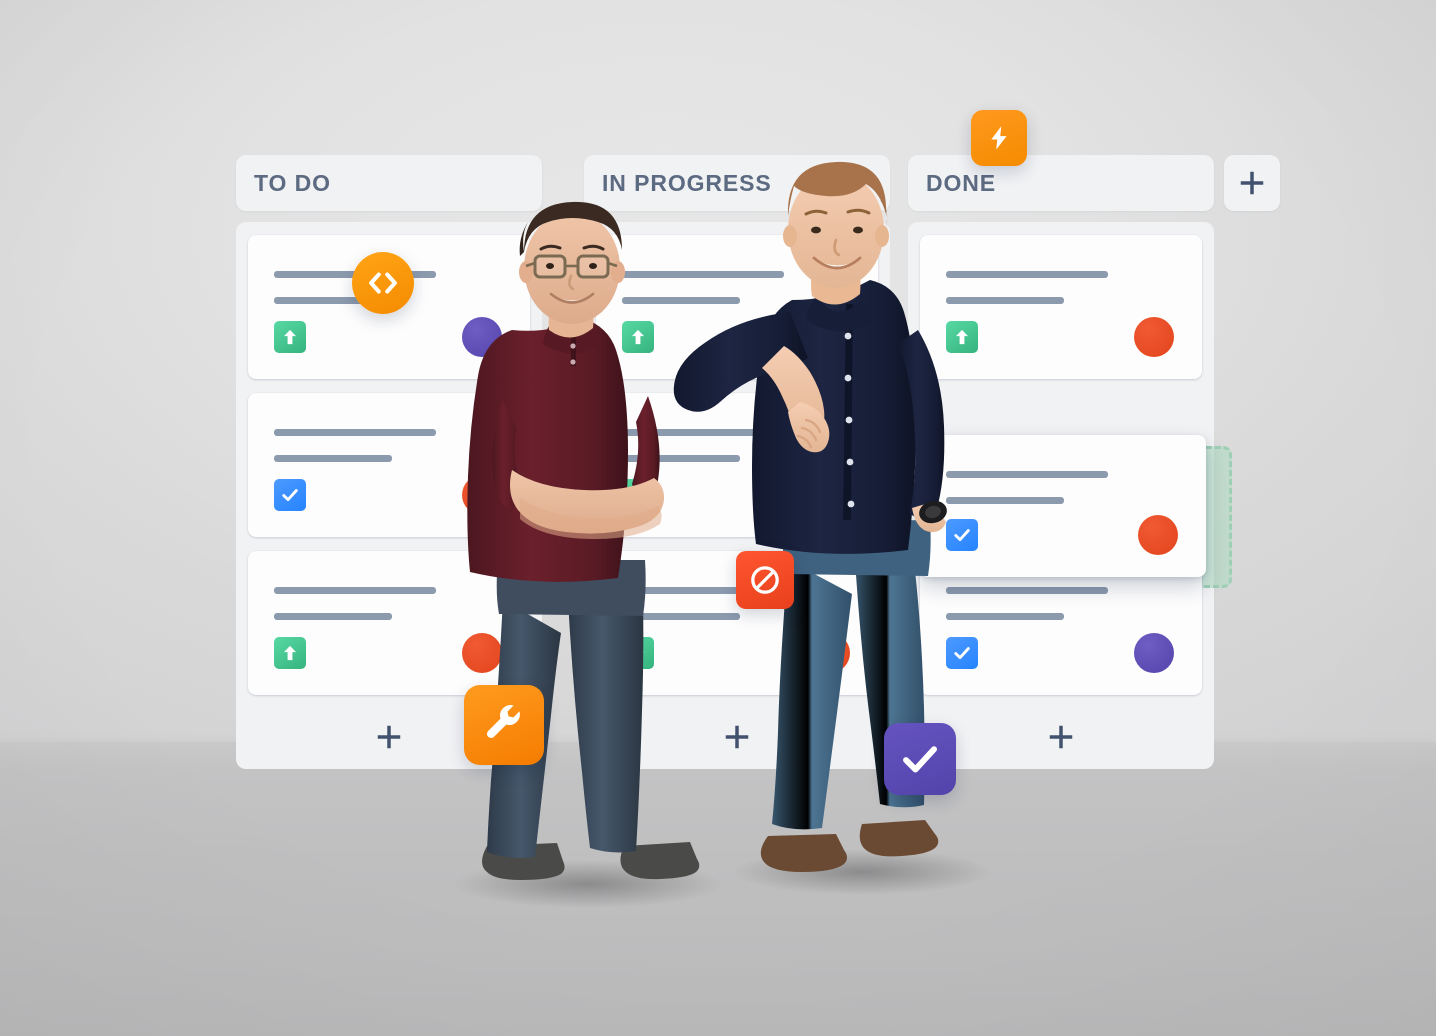  I want to click on code-brackets-icon, so click(383, 283).